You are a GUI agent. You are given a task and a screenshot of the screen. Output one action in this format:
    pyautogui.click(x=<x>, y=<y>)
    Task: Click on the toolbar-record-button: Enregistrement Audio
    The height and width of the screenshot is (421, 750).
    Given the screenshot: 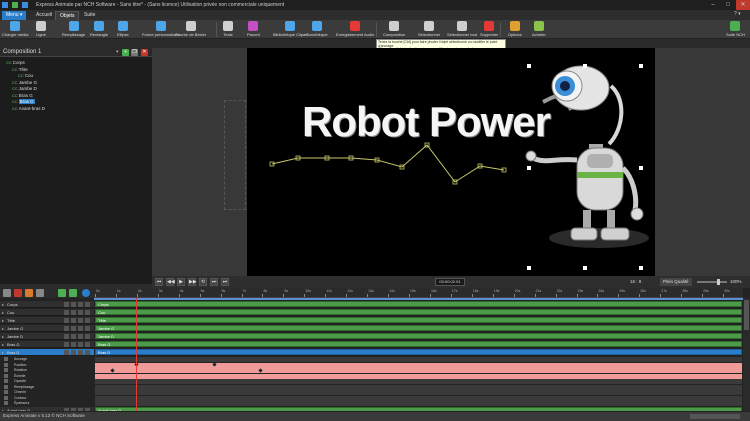 What is the action you would take?
    pyautogui.click(x=355, y=29)
    